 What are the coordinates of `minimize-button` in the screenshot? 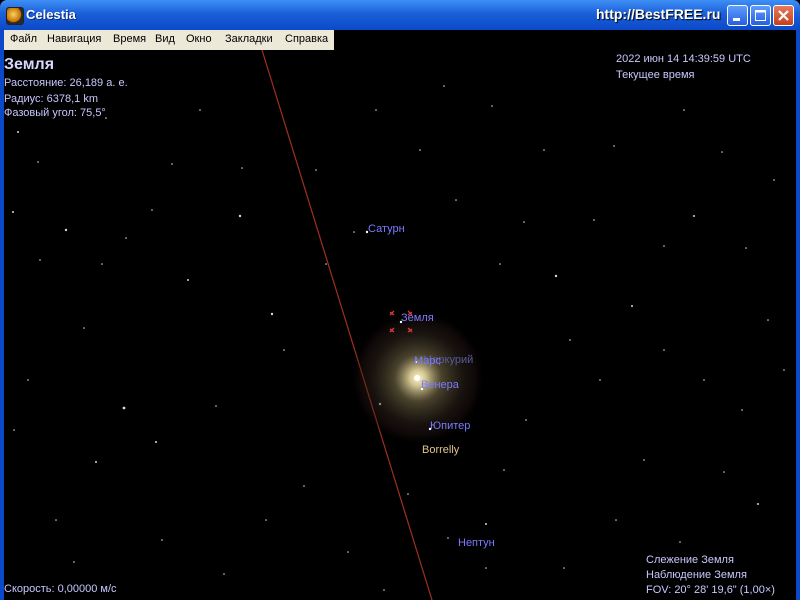 It's located at (737, 15).